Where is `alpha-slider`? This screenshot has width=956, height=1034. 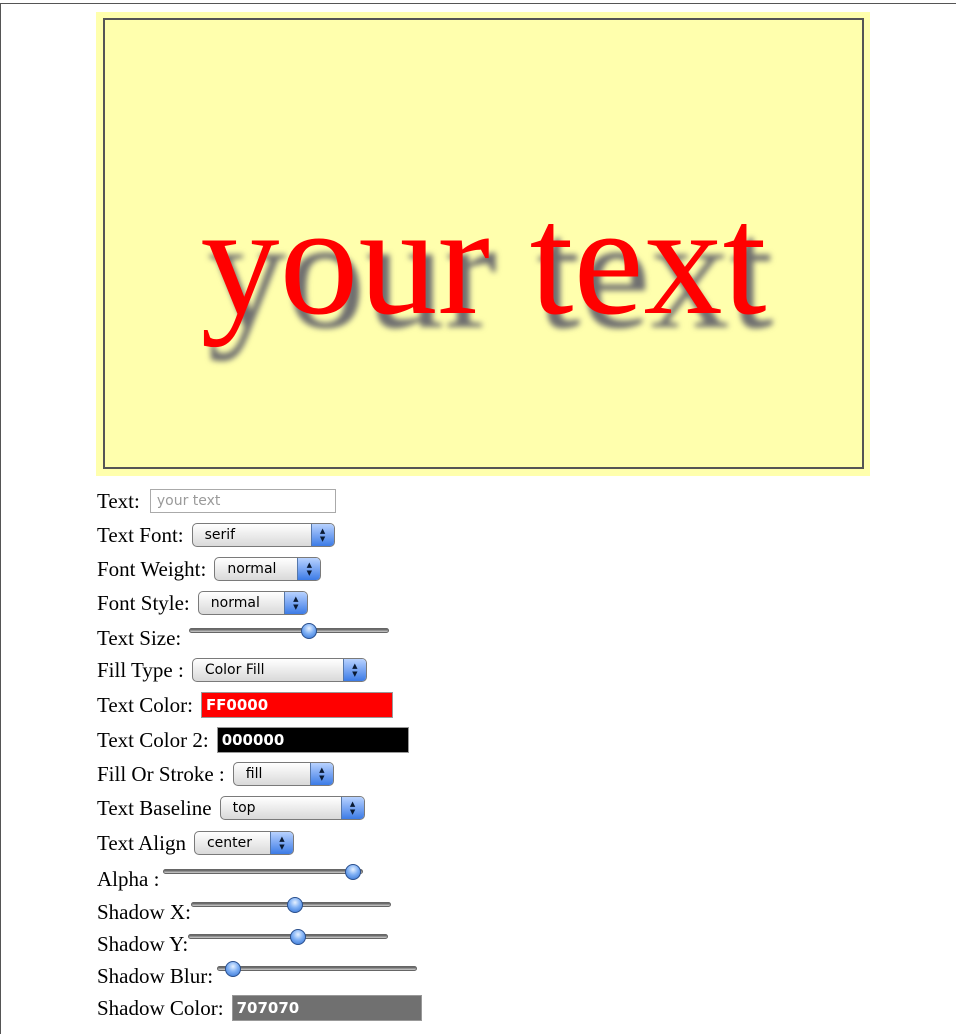 alpha-slider is located at coordinates (263, 872).